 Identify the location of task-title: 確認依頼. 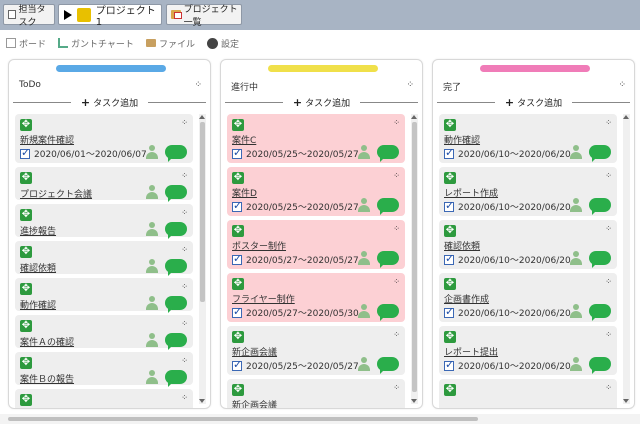
(38, 267).